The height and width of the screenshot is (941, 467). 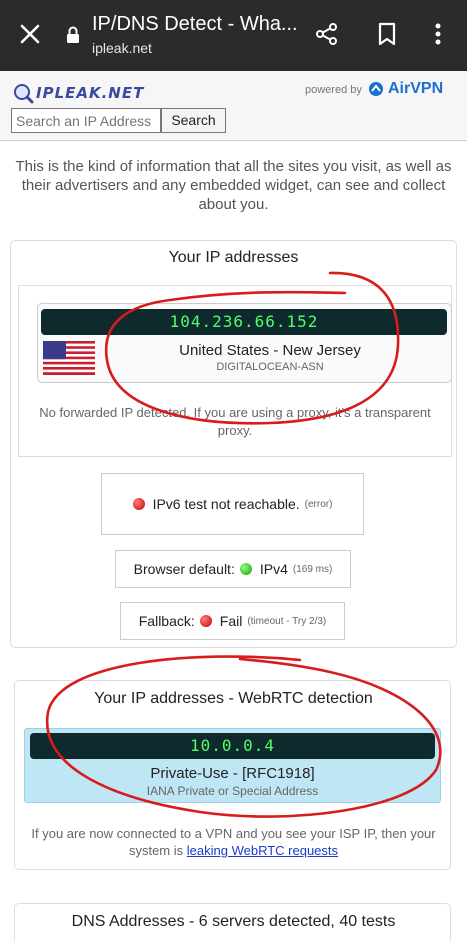 I want to click on ip-location: United States - New Jersey, so click(x=270, y=350).